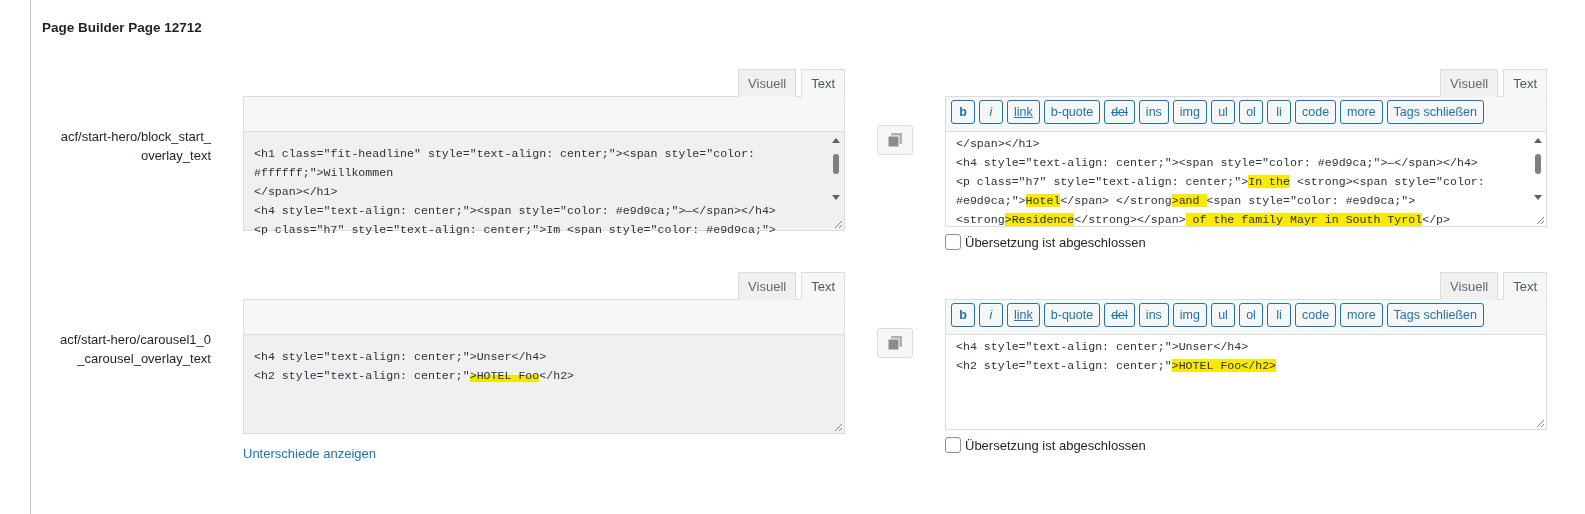 The image size is (1585, 514). Describe the element at coordinates (1117, 366) in the screenshot. I see `code-line: <h2 style="text-align: center;">HOTEL Foo</h2>` at that location.